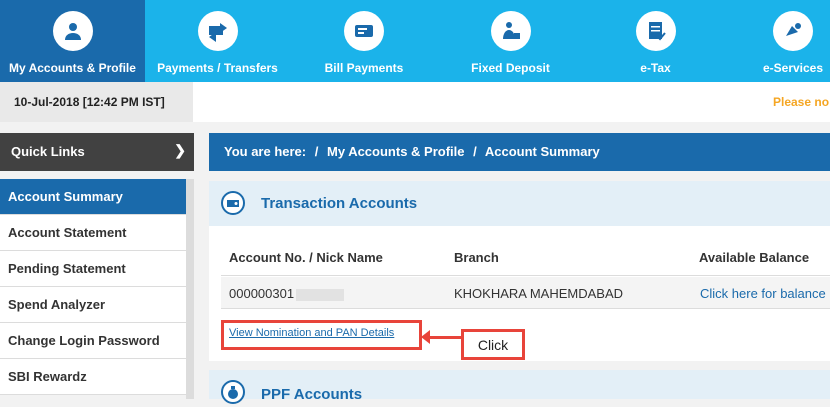  I want to click on nav-e-tax: e-Tax, so click(655, 41).